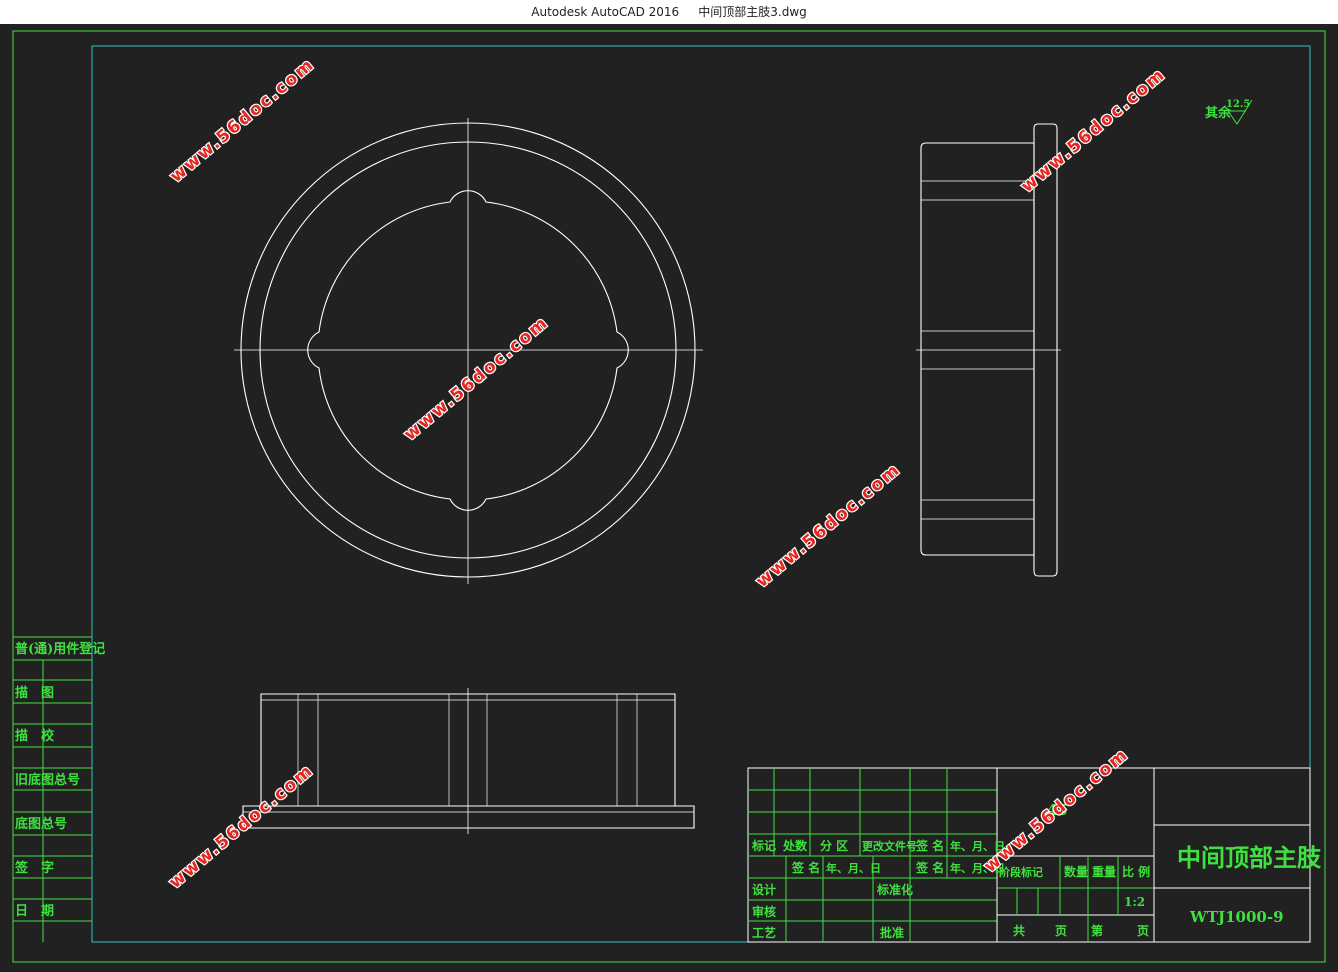  Describe the element at coordinates (929, 845) in the screenshot. I see `rev-header-4: 签 名` at that location.